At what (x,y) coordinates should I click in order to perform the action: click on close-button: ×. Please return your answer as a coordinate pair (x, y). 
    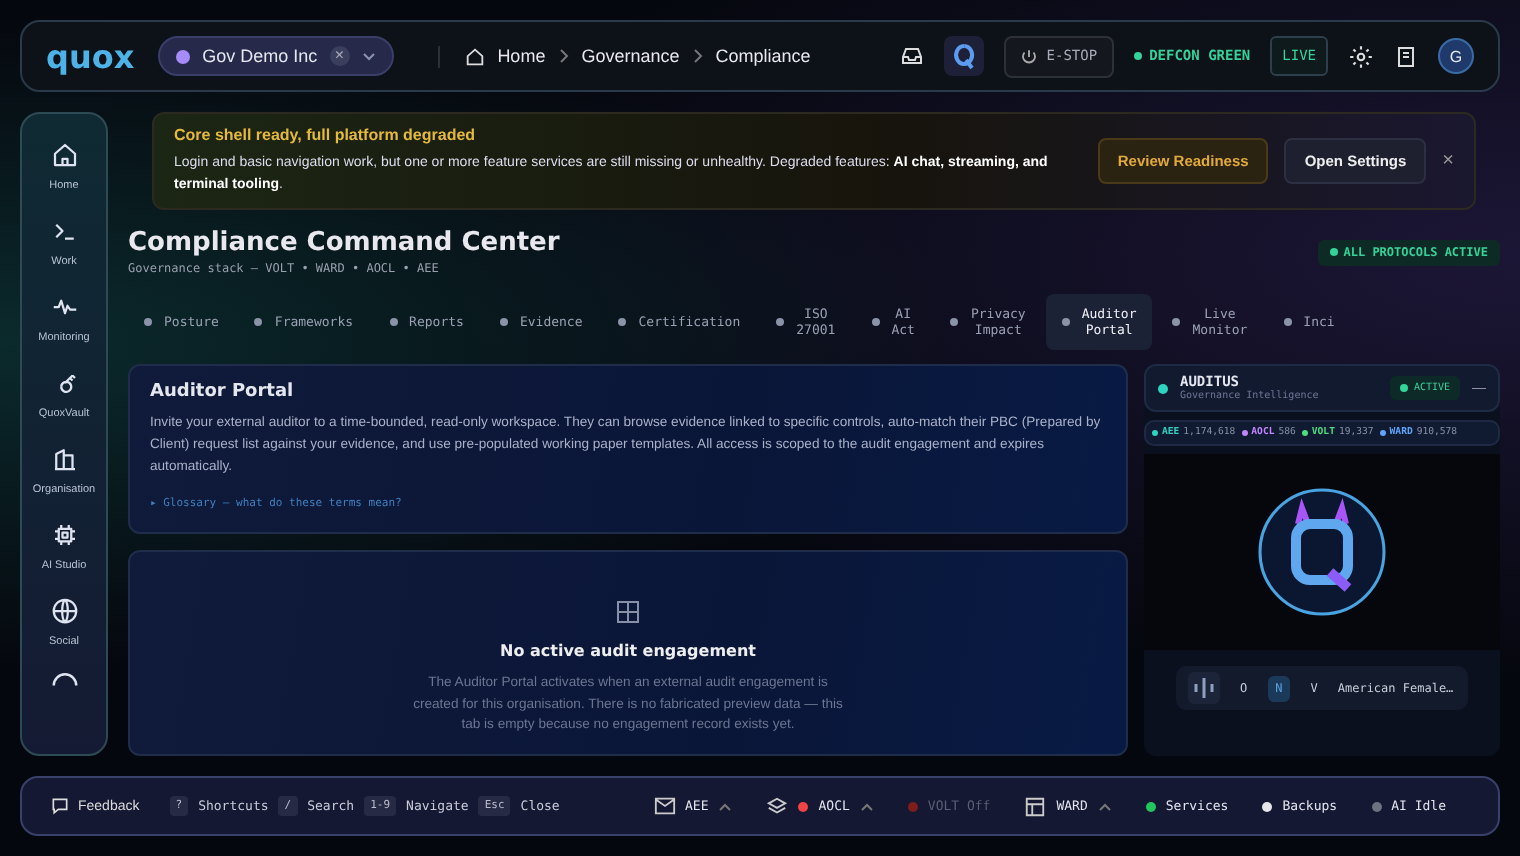
    Looking at the image, I should click on (1448, 161).